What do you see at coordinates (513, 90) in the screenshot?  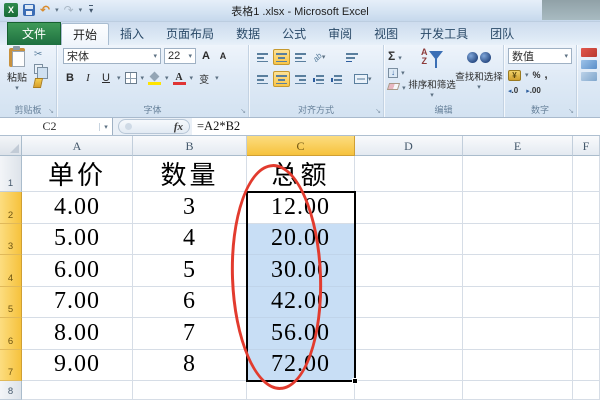 I see `increase-decimal-icon: ◂.0` at bounding box center [513, 90].